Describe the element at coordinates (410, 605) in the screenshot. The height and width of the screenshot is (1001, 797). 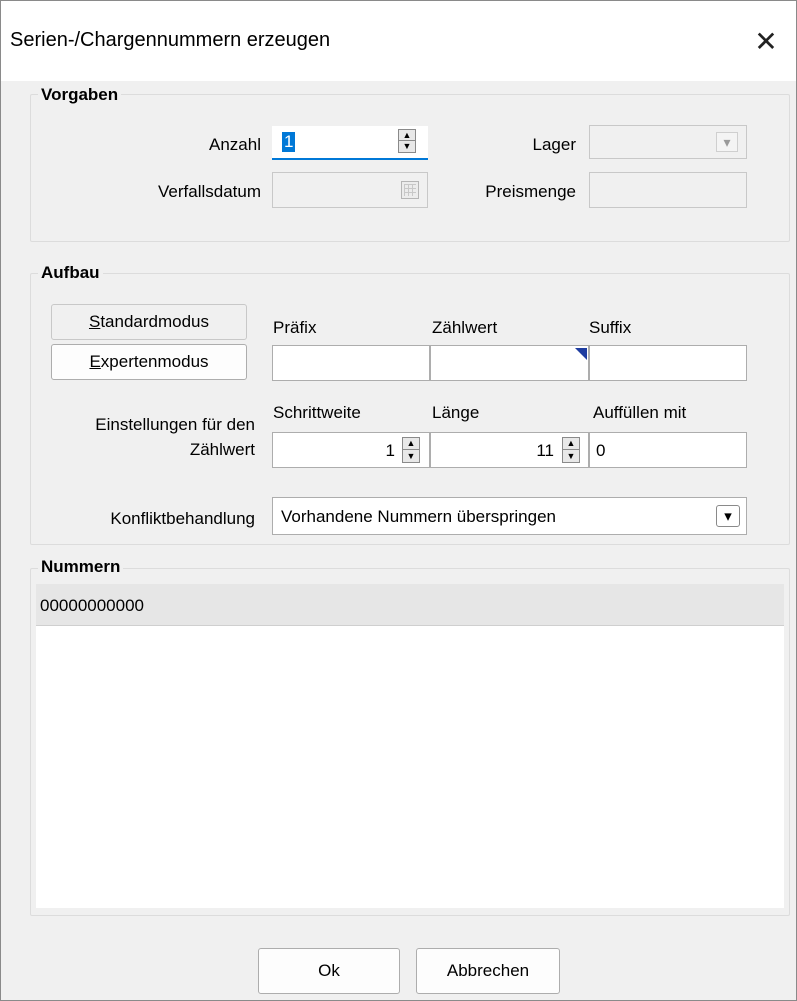
I see `list-item: 00000000000` at that location.